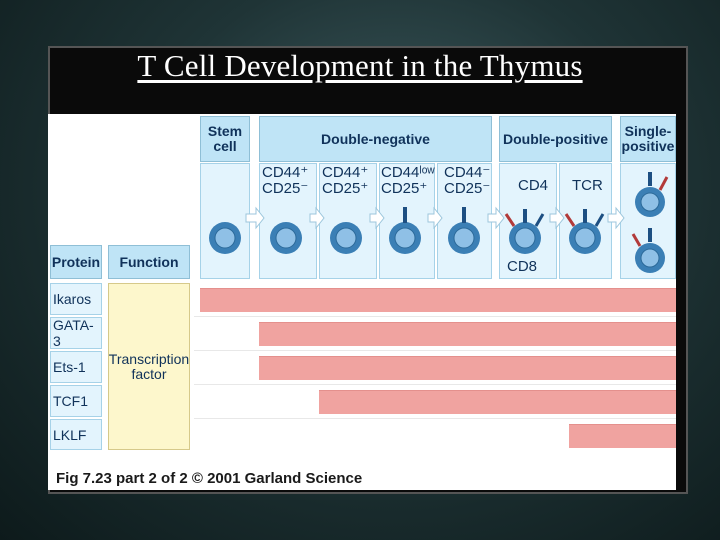  I want to click on cell-sp-cd8, so click(648, 250).